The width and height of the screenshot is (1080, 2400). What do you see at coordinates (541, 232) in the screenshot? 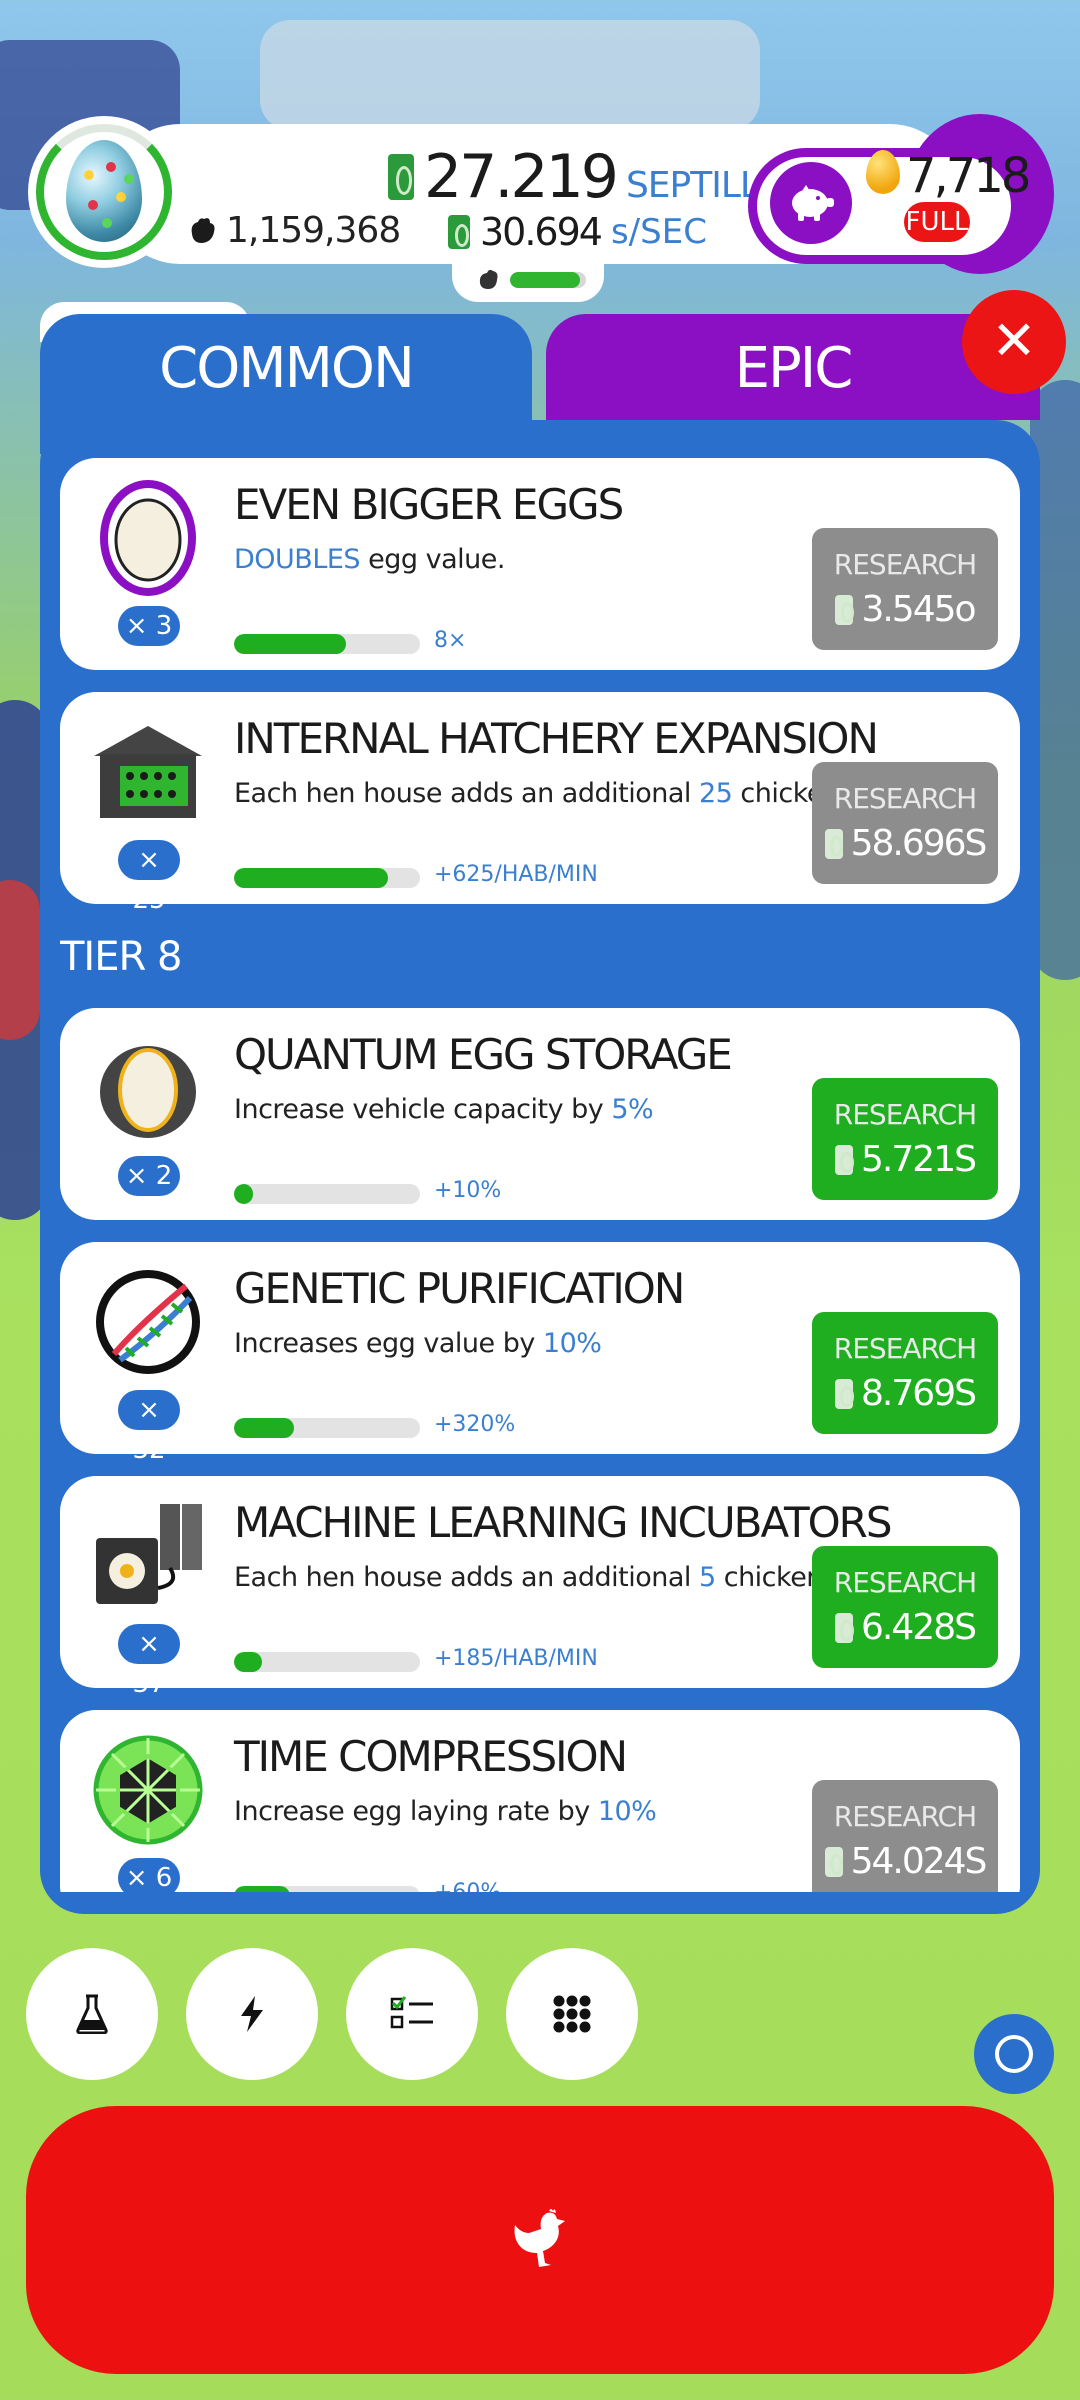
I see `rate-value: 30.694` at bounding box center [541, 232].